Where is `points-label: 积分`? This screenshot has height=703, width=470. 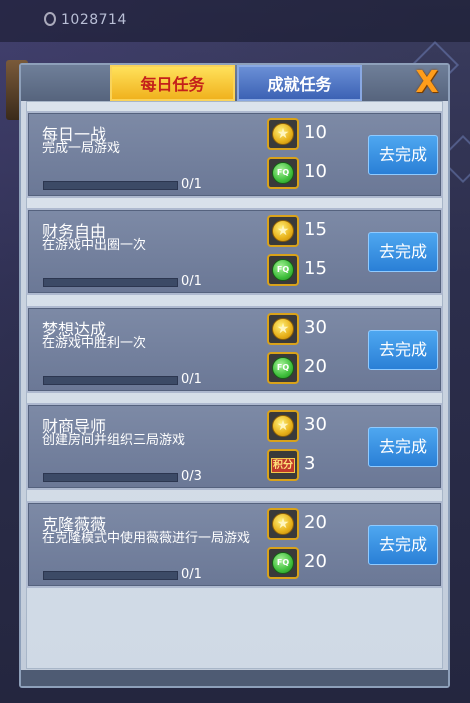
points-label: 积分 is located at coordinates (283, 465).